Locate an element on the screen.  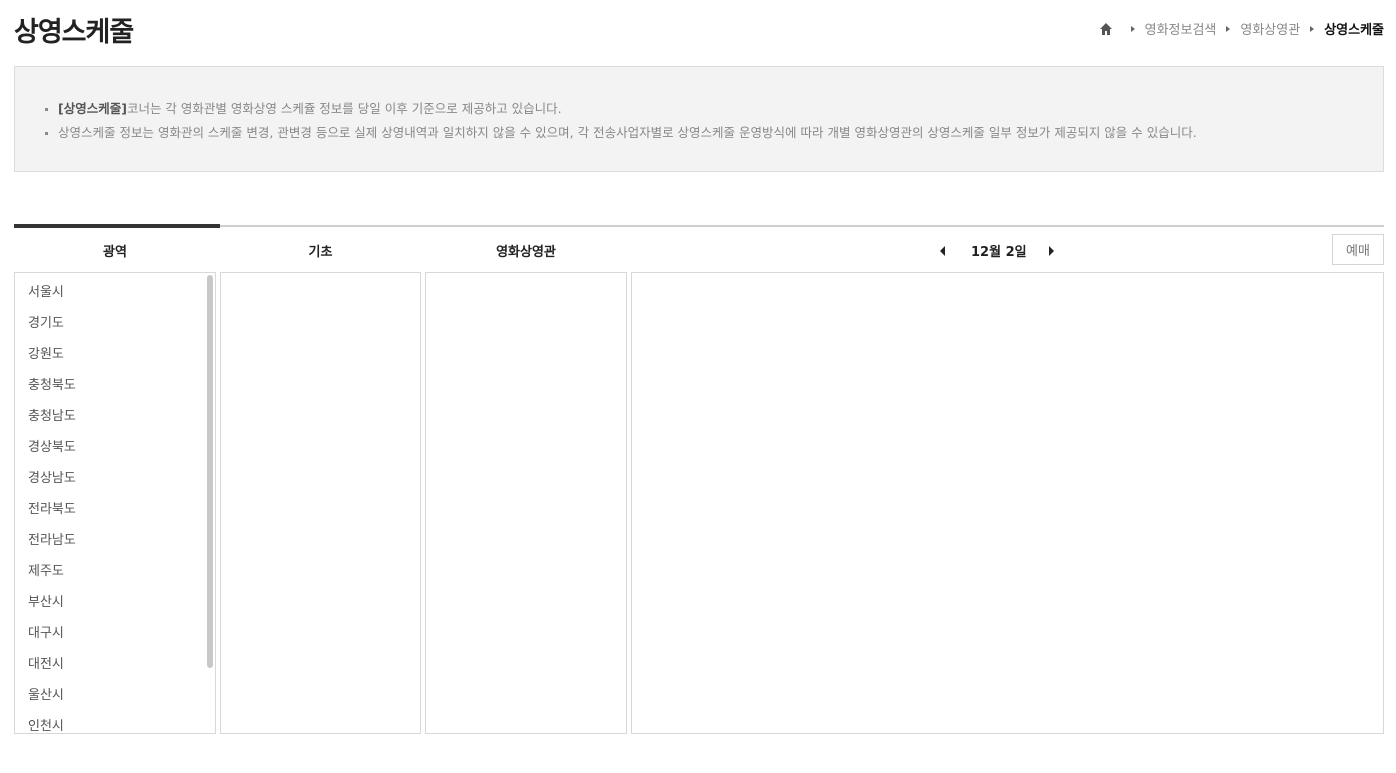
region-item: 인천시 is located at coordinates (115, 725).